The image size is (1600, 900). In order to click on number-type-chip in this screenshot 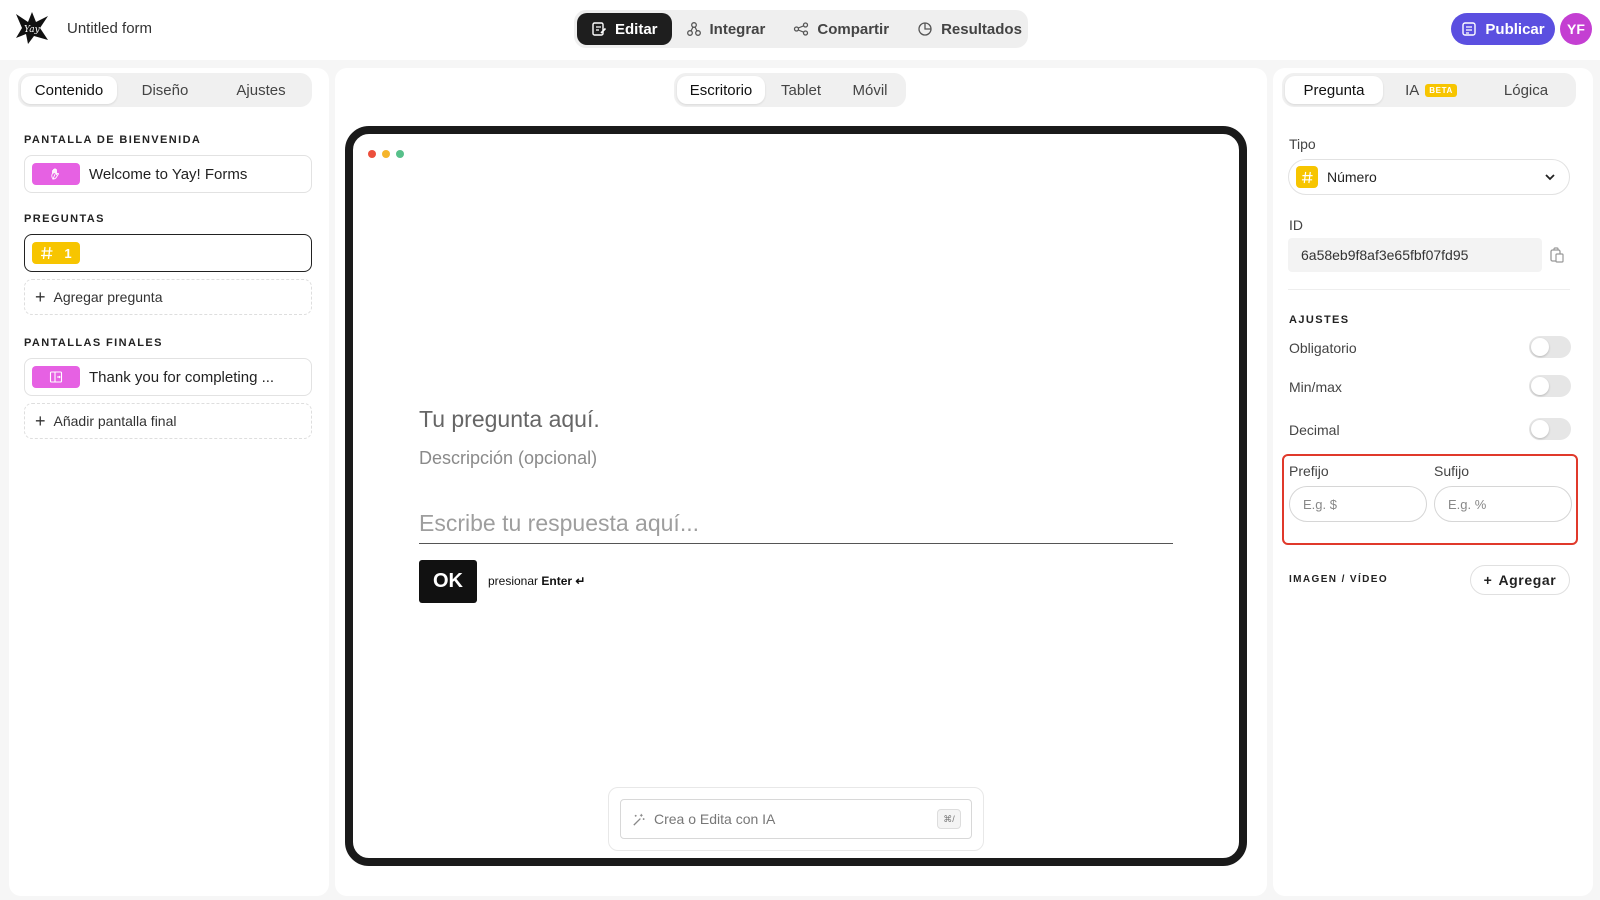, I will do `click(1307, 177)`.